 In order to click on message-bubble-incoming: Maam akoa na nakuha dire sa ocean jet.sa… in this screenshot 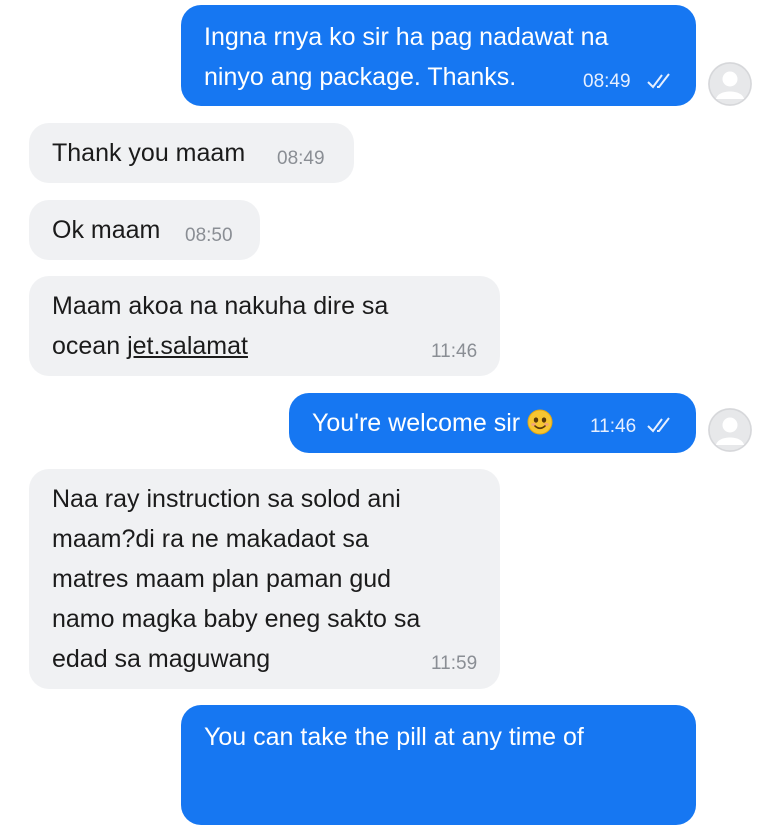, I will do `click(264, 326)`.